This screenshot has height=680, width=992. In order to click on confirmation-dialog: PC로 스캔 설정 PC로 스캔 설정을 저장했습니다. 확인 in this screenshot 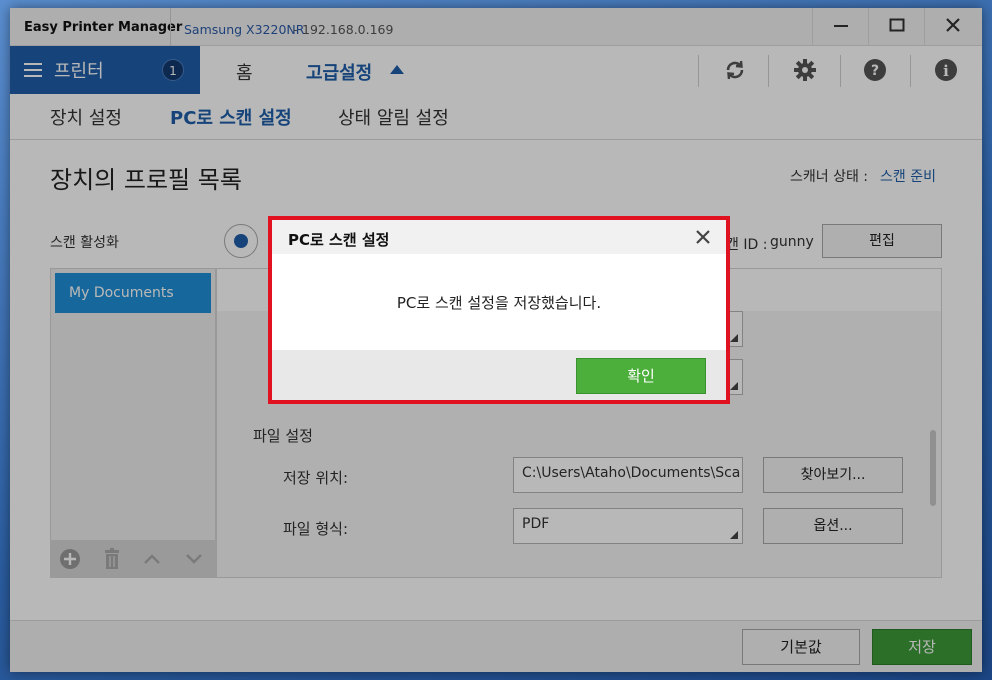, I will do `click(499, 310)`.